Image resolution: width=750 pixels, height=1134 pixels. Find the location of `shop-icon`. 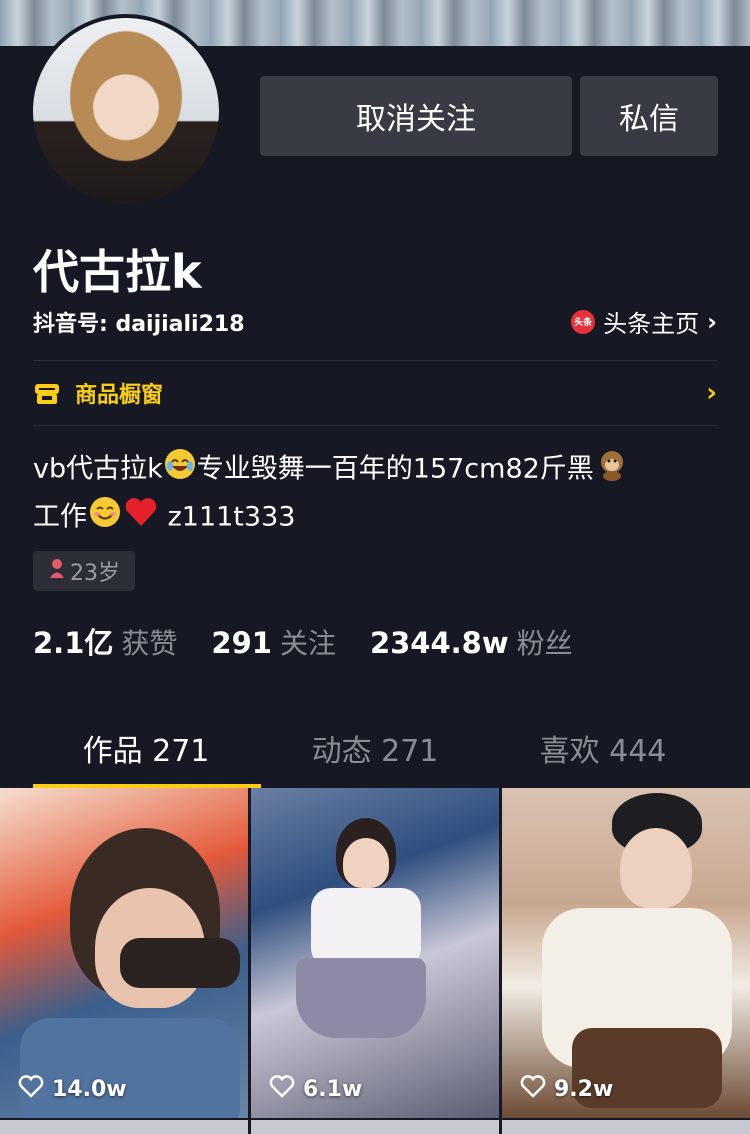

shop-icon is located at coordinates (47, 393).